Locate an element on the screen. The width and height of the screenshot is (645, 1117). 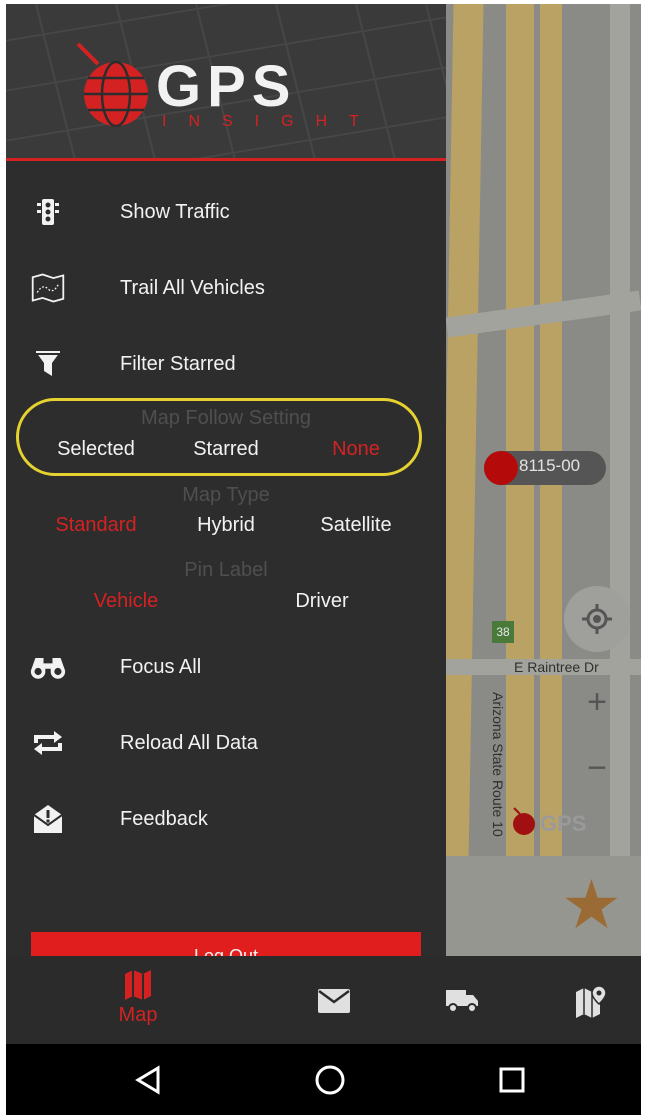
menu-item-show-traffic: Show Traffic is located at coordinates (226, 212).